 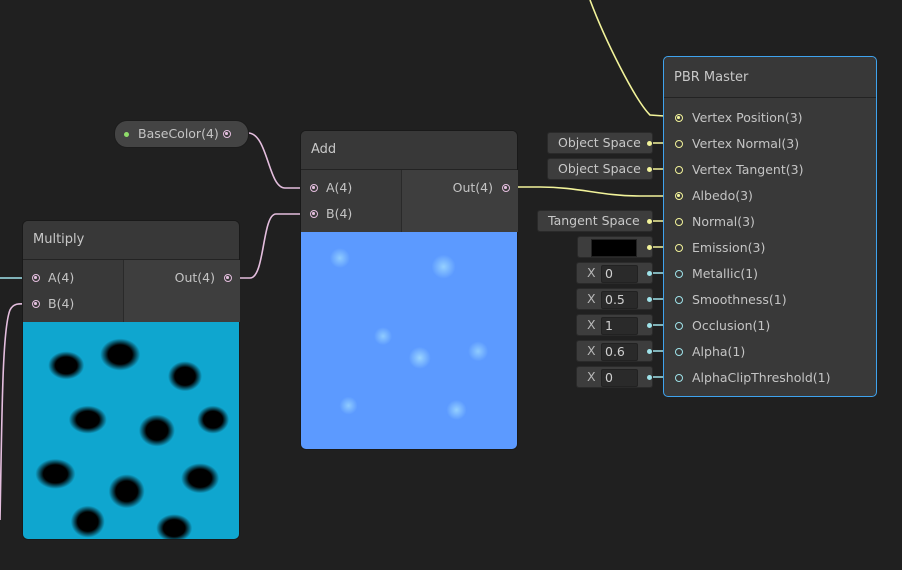 I want to click on emission-label: Emission(3), so click(x=729, y=247).